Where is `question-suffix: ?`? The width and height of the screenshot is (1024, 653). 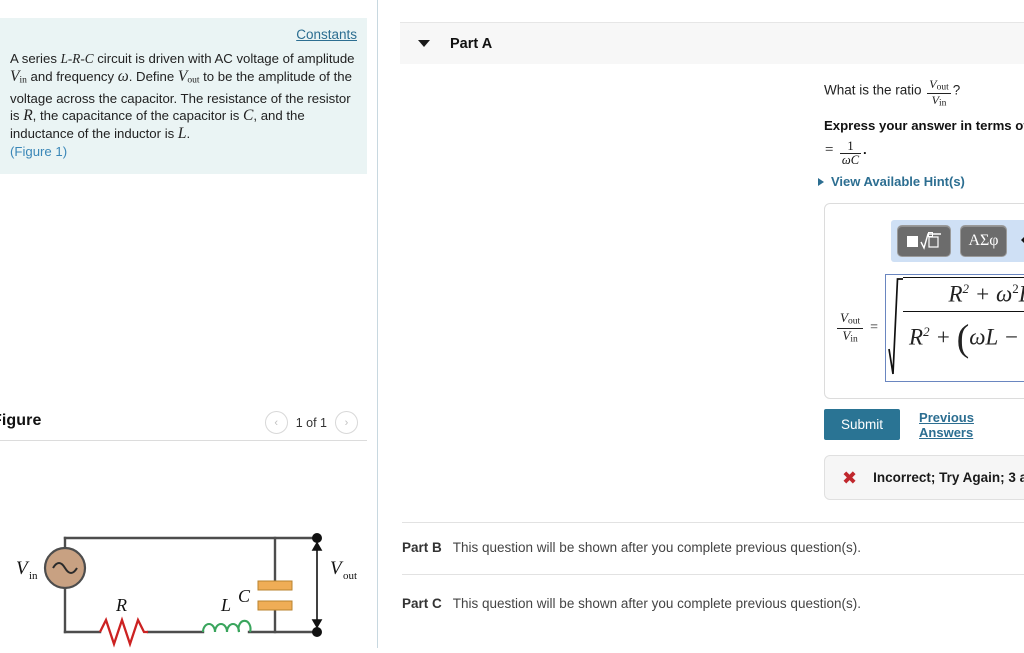
question-suffix: ? is located at coordinates (956, 90).